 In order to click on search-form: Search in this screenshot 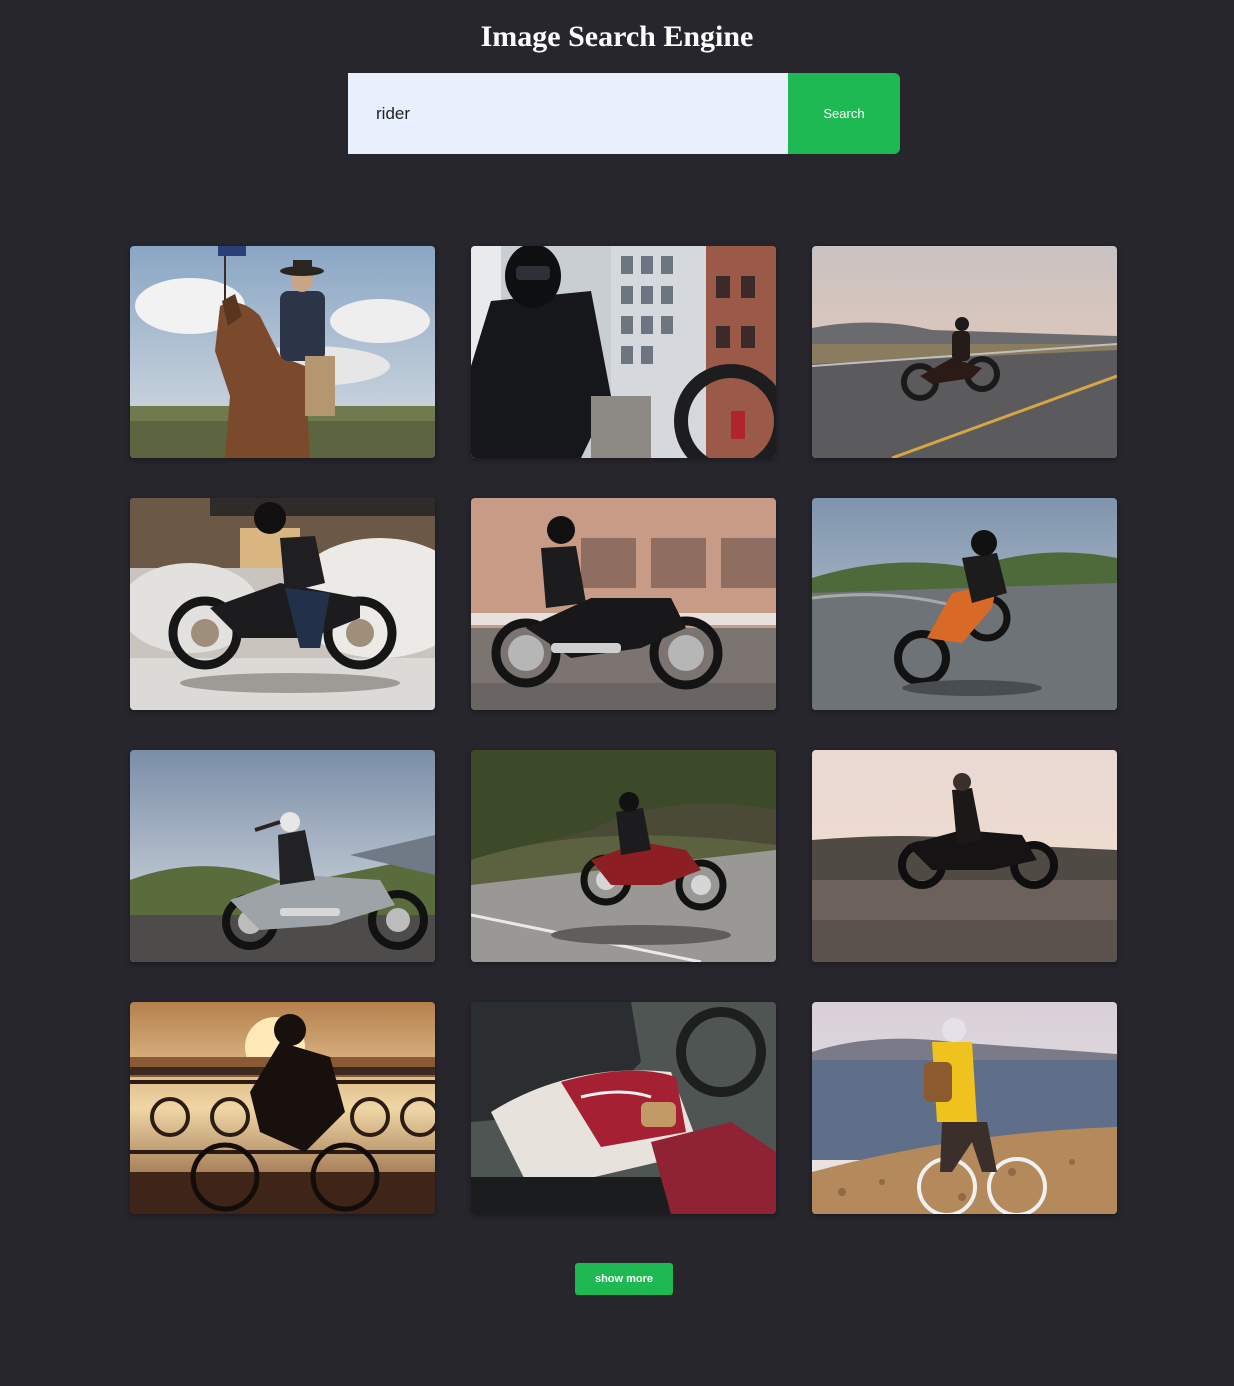, I will do `click(624, 113)`.